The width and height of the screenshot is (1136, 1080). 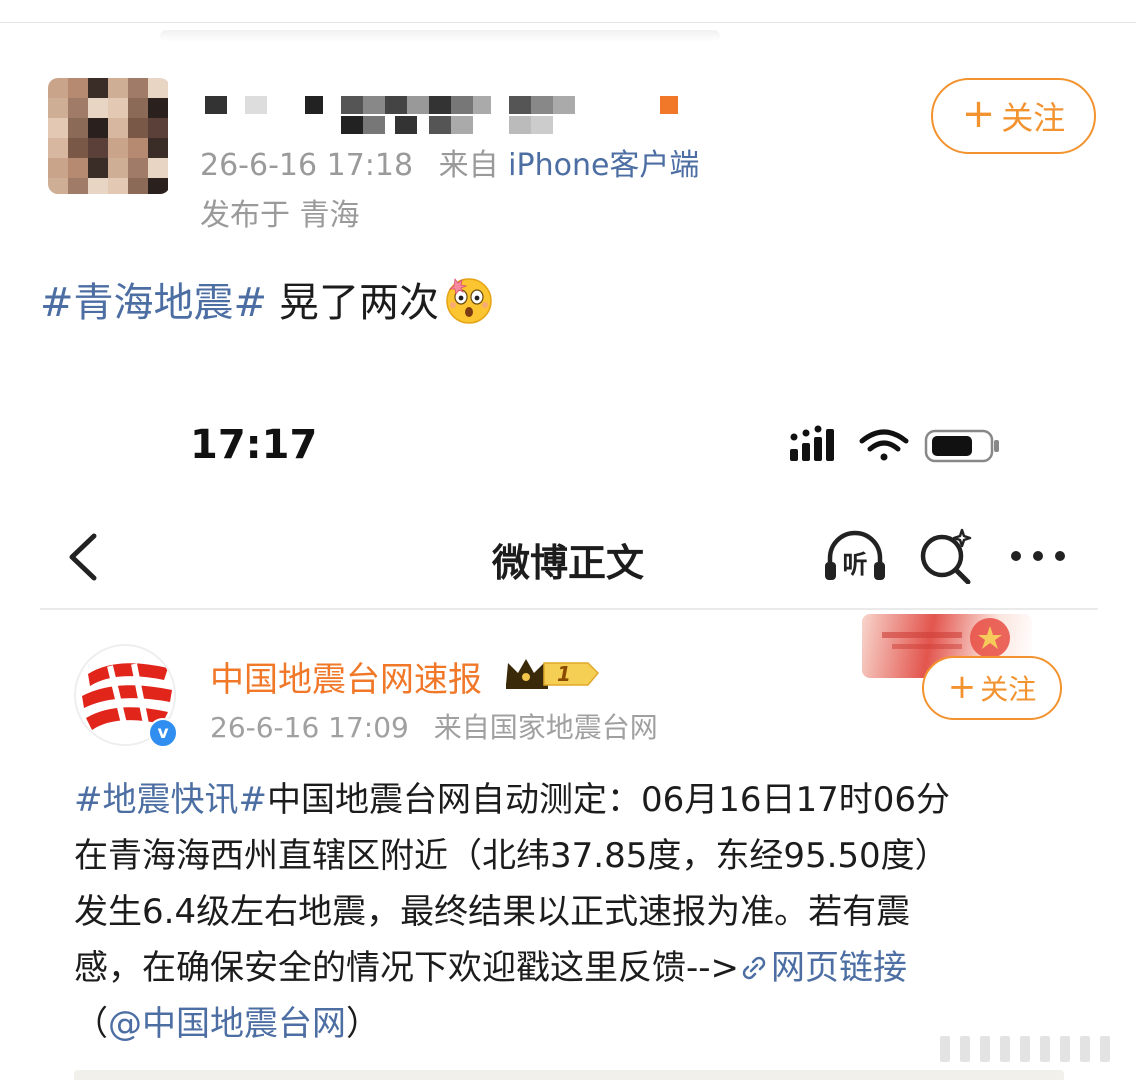 I want to click on vip-crown-badge-icon: 1, so click(x=552, y=673).